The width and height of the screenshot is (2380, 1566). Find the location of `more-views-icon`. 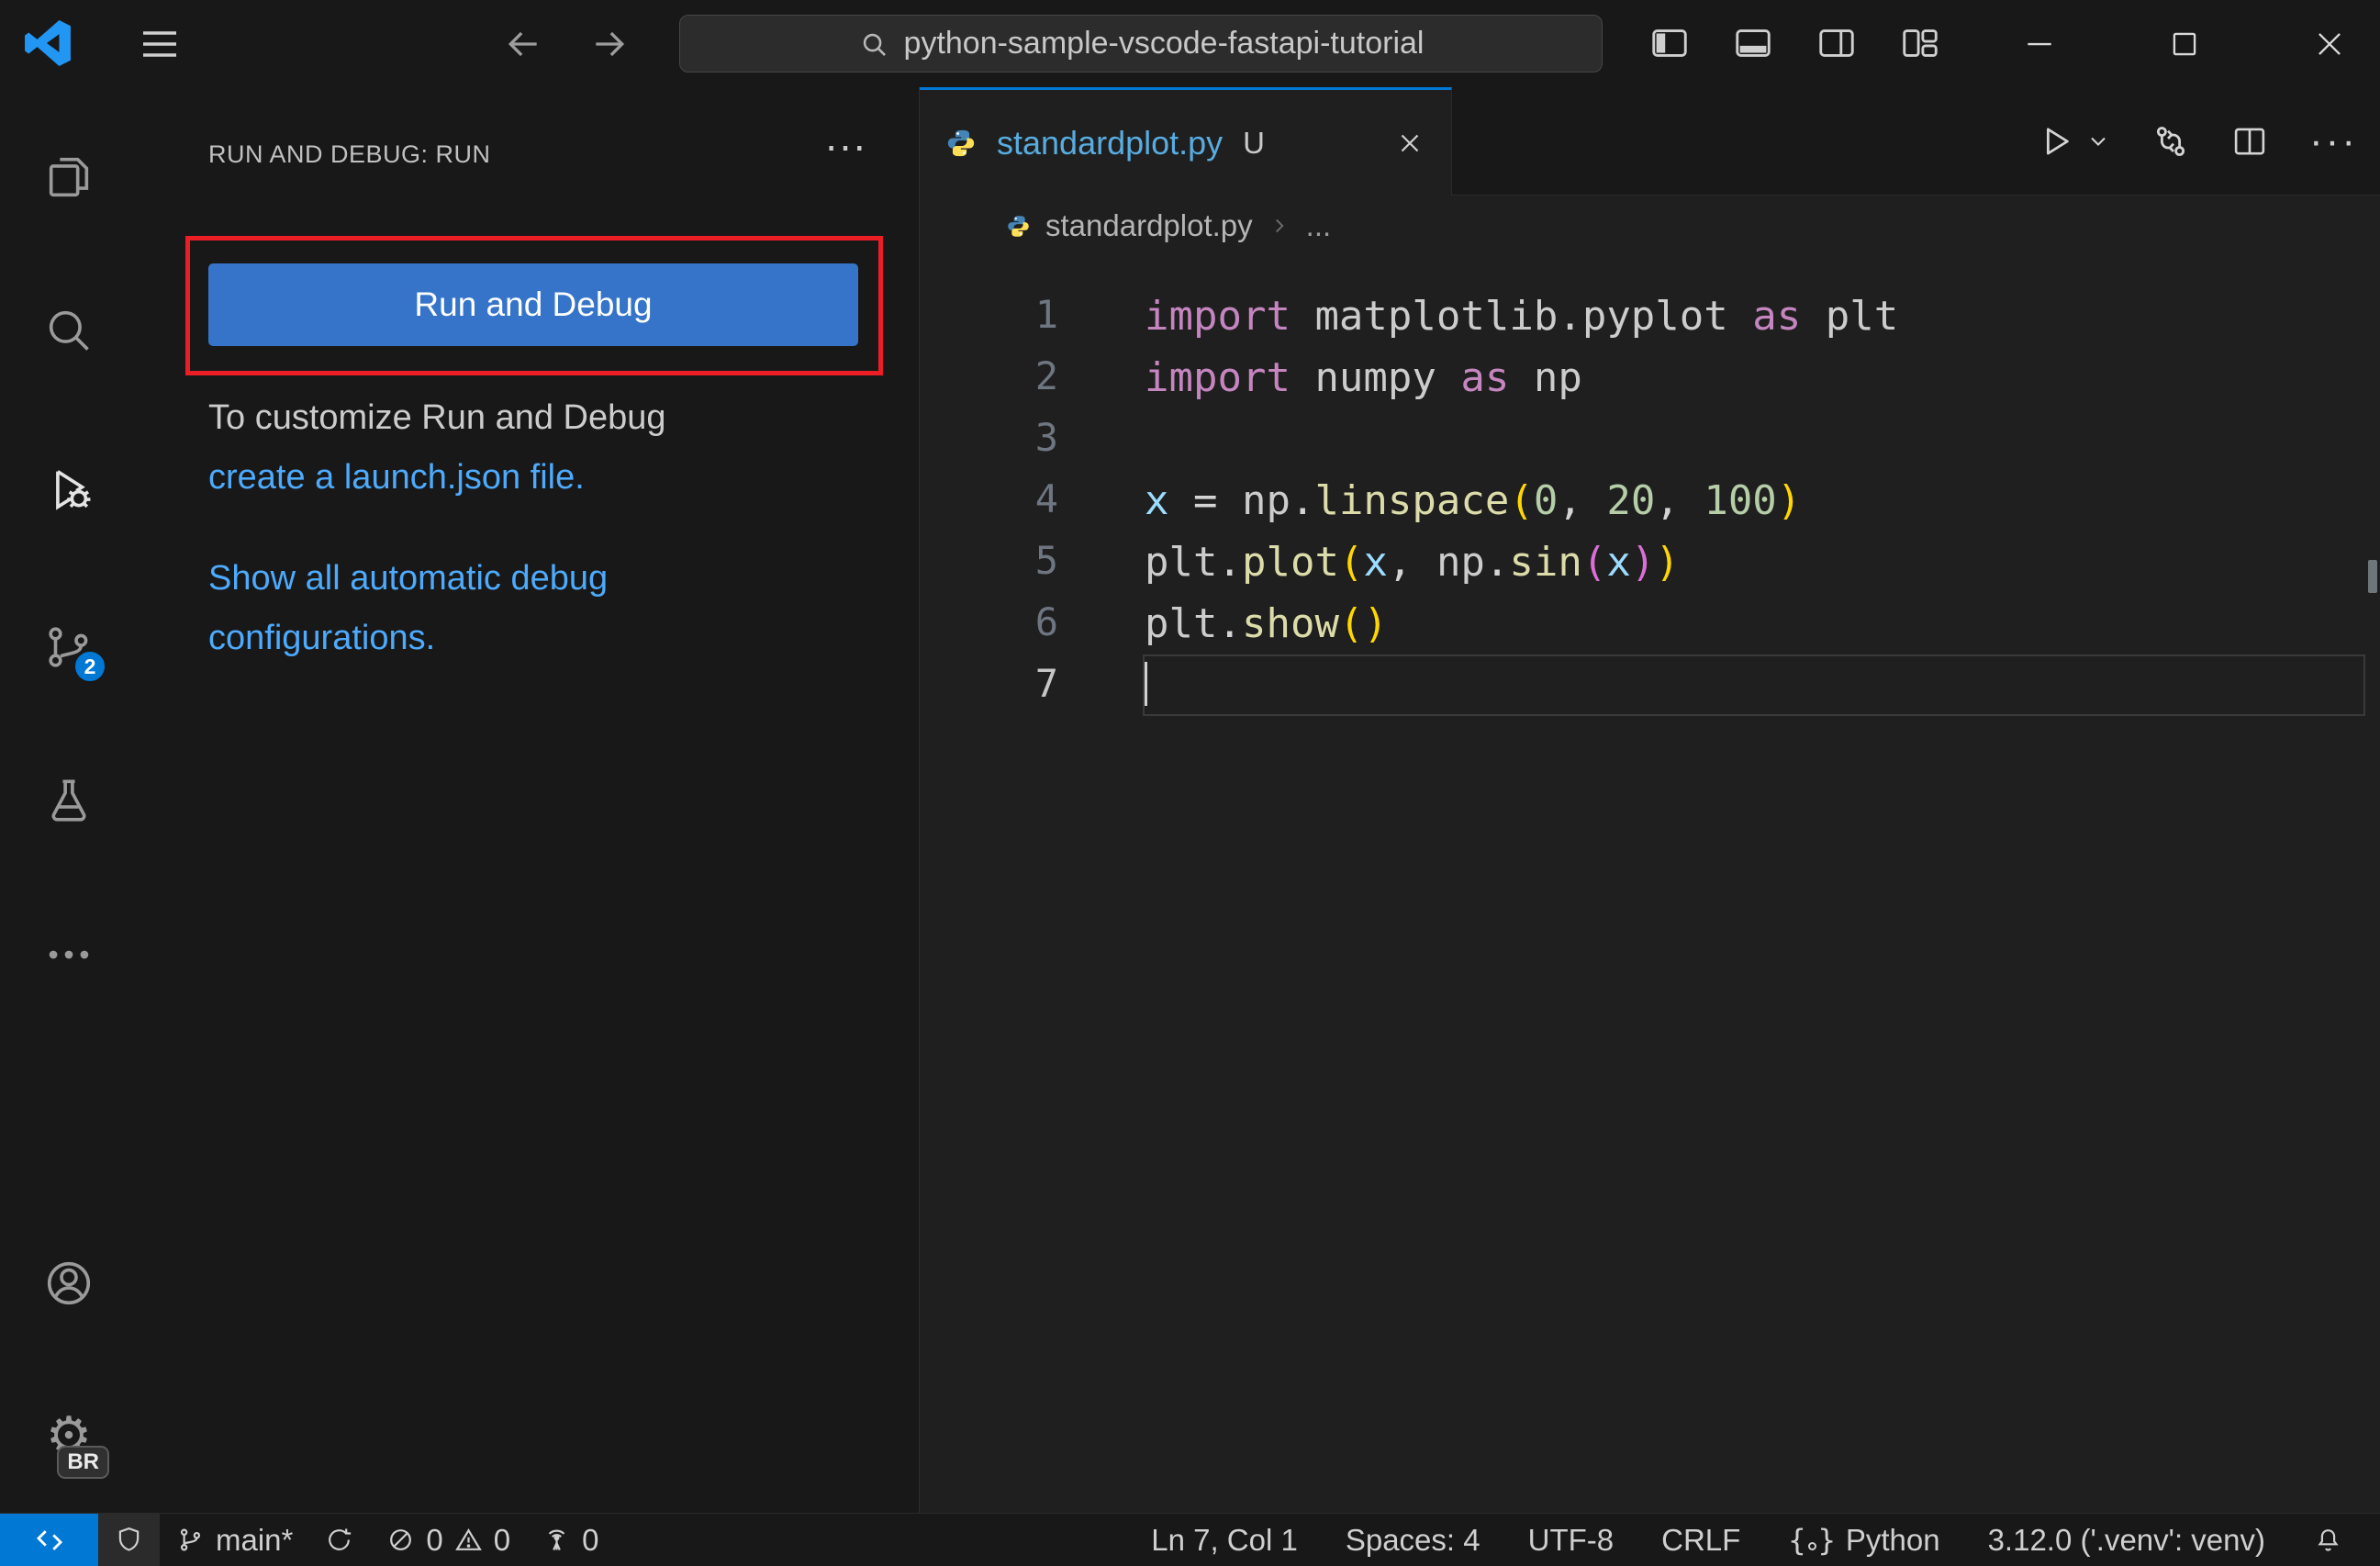

more-views-icon is located at coordinates (68, 955).